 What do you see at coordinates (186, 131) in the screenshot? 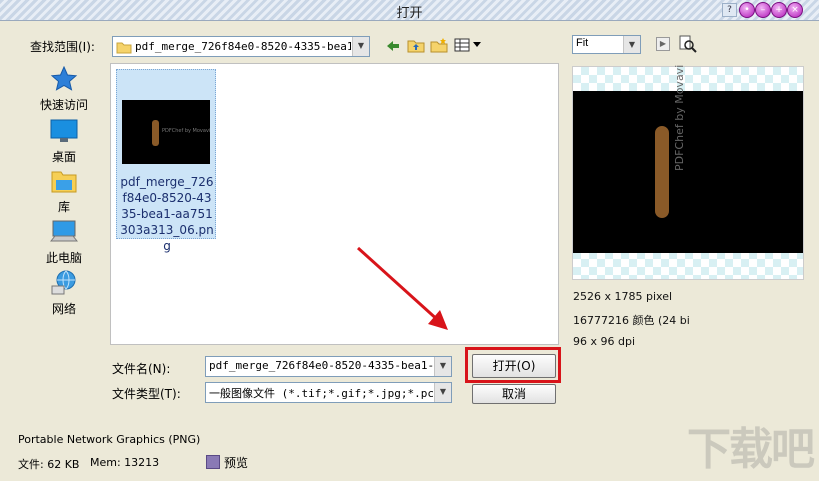
I see `thumb-logo-text: PDFChef by Movavi` at bounding box center [186, 131].